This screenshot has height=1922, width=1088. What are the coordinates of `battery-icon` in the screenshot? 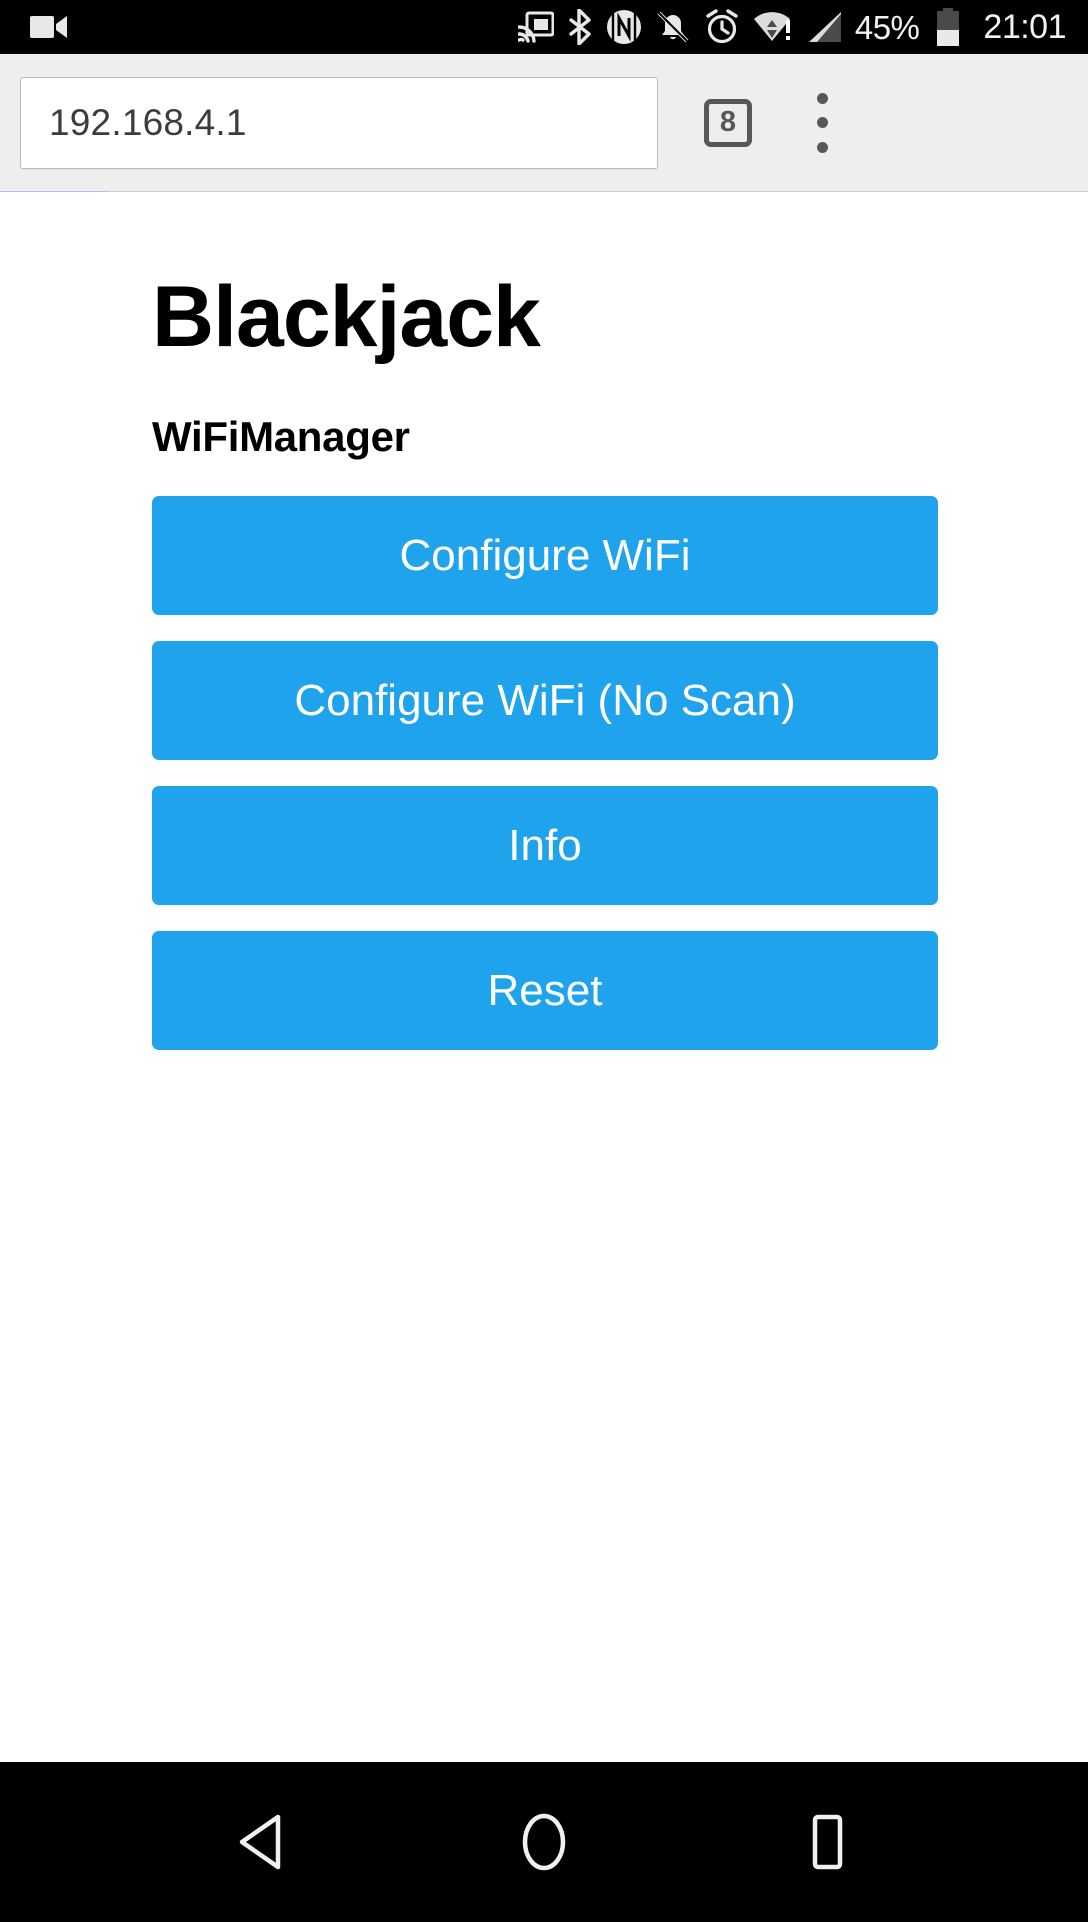 It's located at (948, 27).